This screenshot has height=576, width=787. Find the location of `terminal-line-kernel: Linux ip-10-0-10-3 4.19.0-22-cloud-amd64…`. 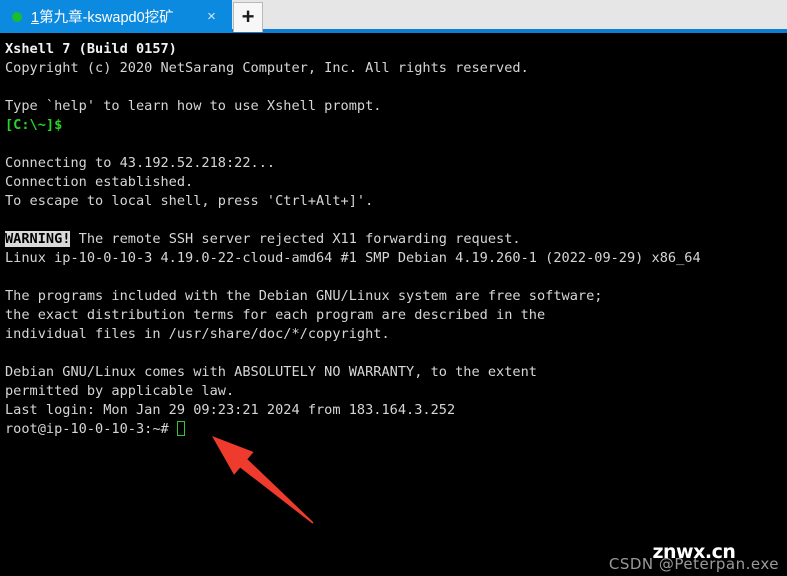

terminal-line-kernel: Linux ip-10-0-10-3 4.19.0-22-cloud-amd64… is located at coordinates (353, 258).